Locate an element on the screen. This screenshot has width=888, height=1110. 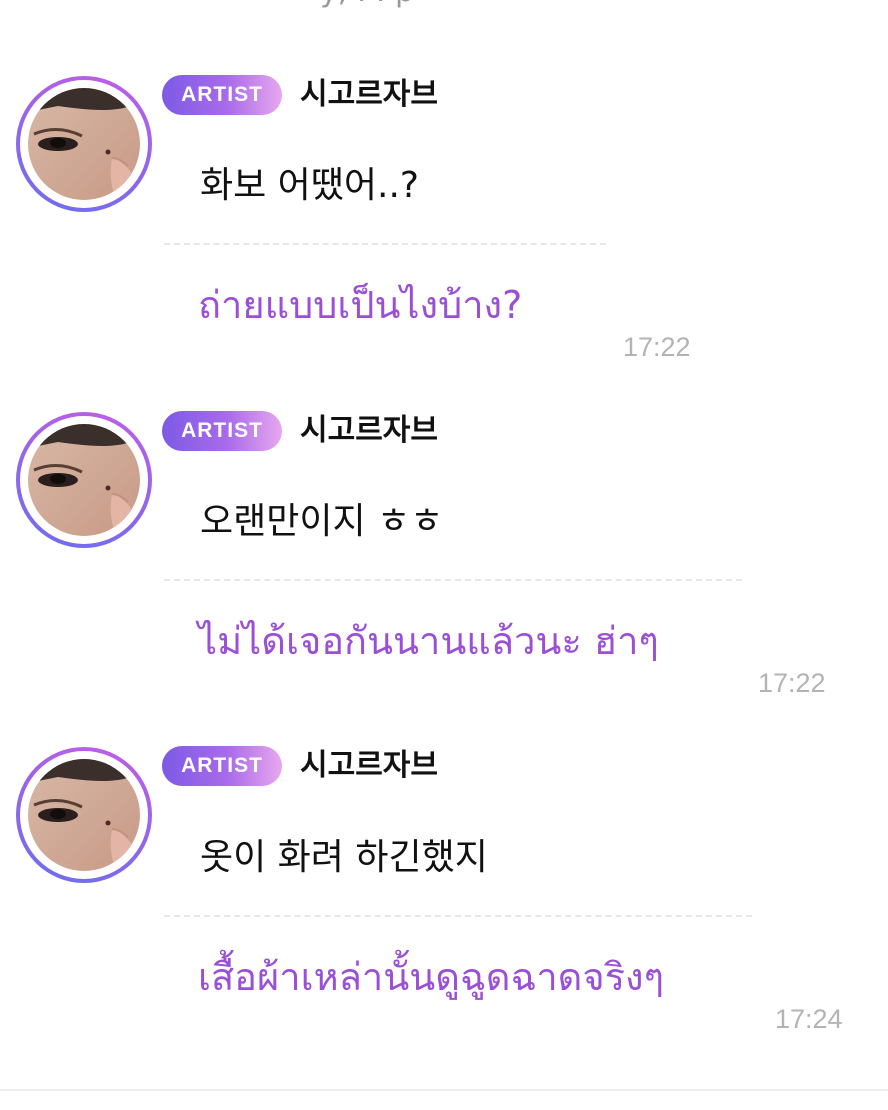
message-text: 화보 어땠어..? is located at coordinates (310, 185).